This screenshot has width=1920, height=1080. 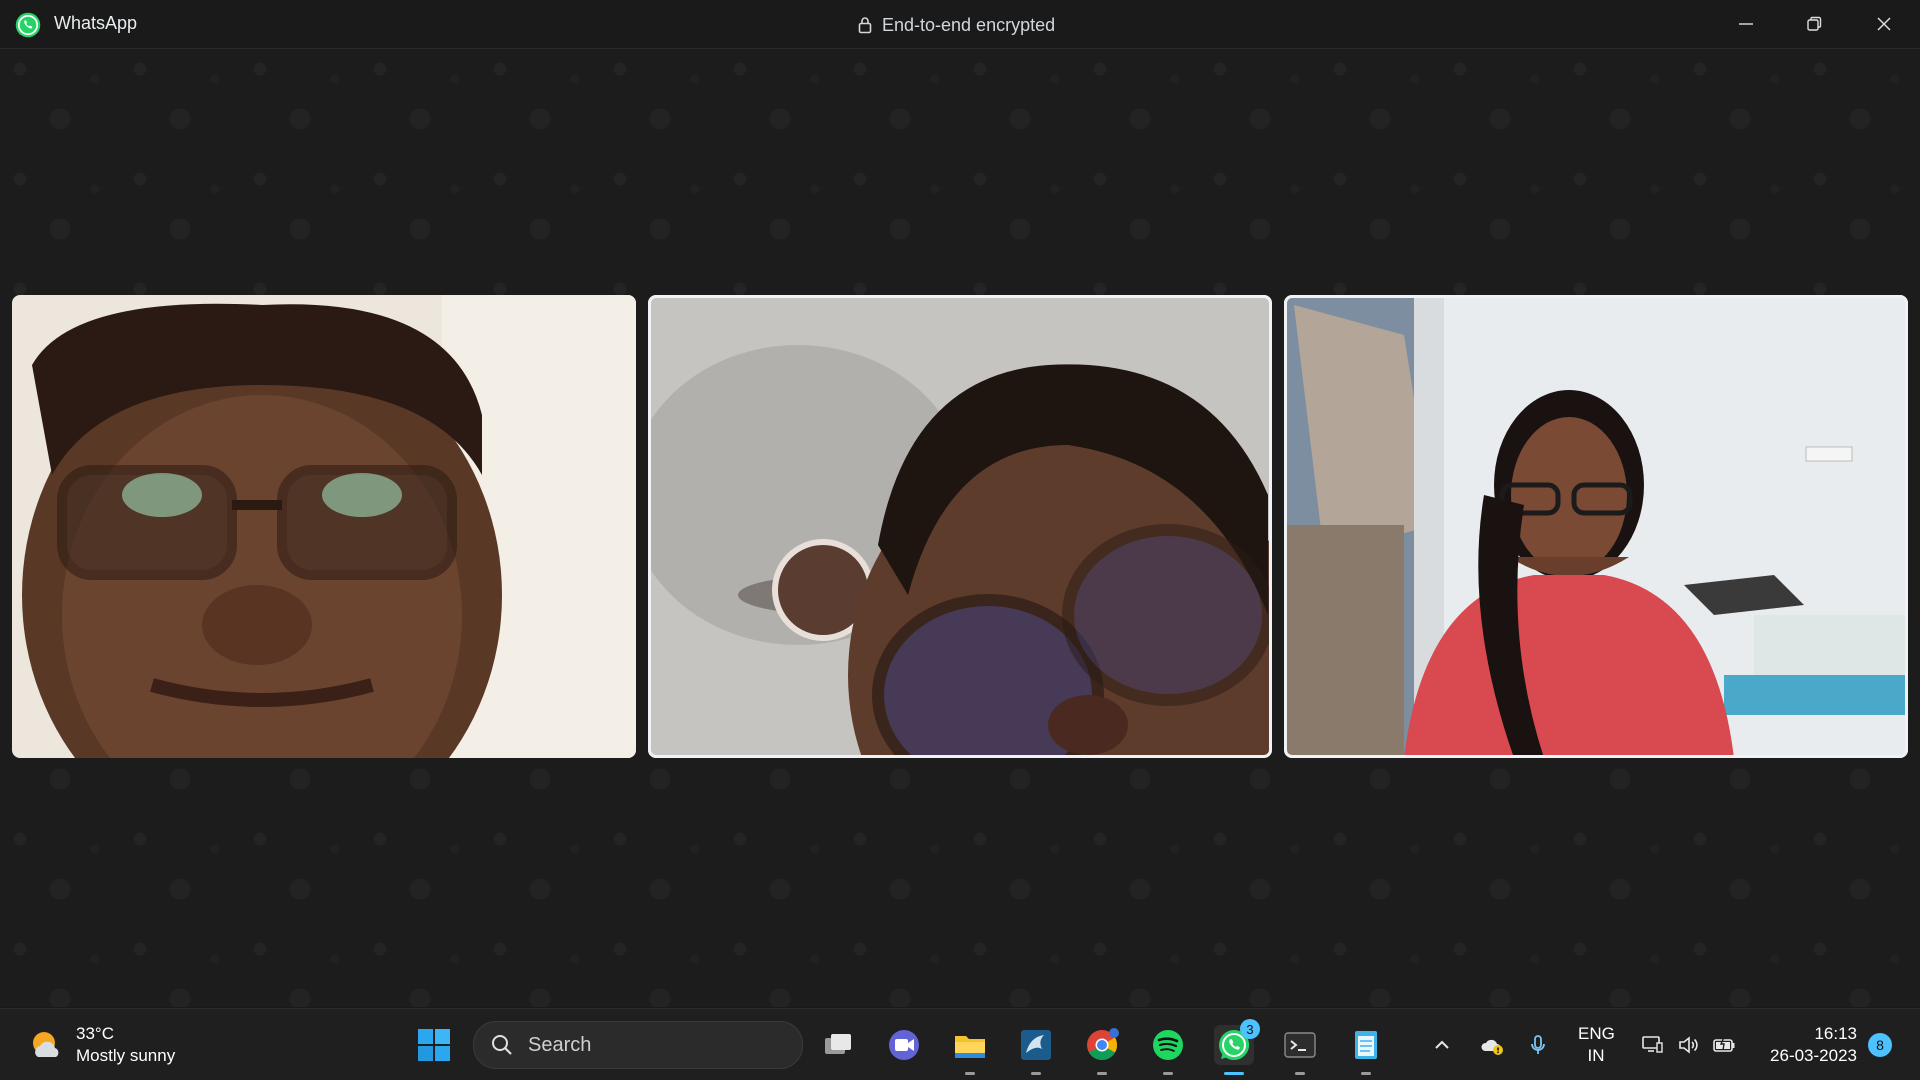 I want to click on weather-condition: Mostly sunny, so click(x=126, y=1055).